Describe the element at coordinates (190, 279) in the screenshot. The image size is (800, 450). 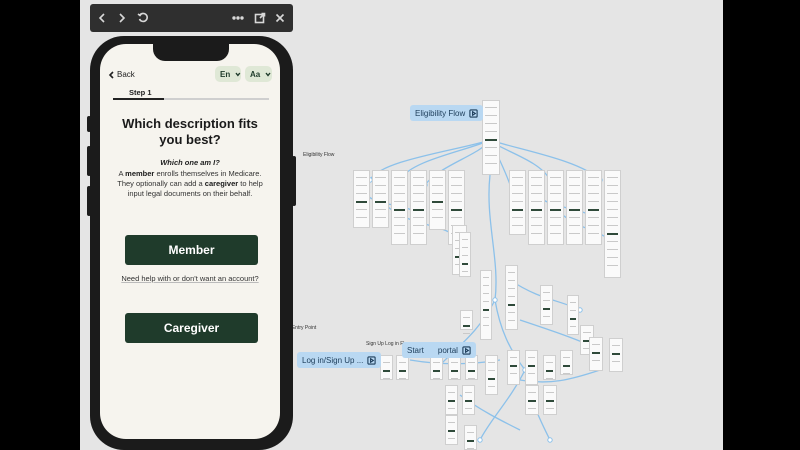
I see `help-link: Need help with or don't want an account?` at that location.